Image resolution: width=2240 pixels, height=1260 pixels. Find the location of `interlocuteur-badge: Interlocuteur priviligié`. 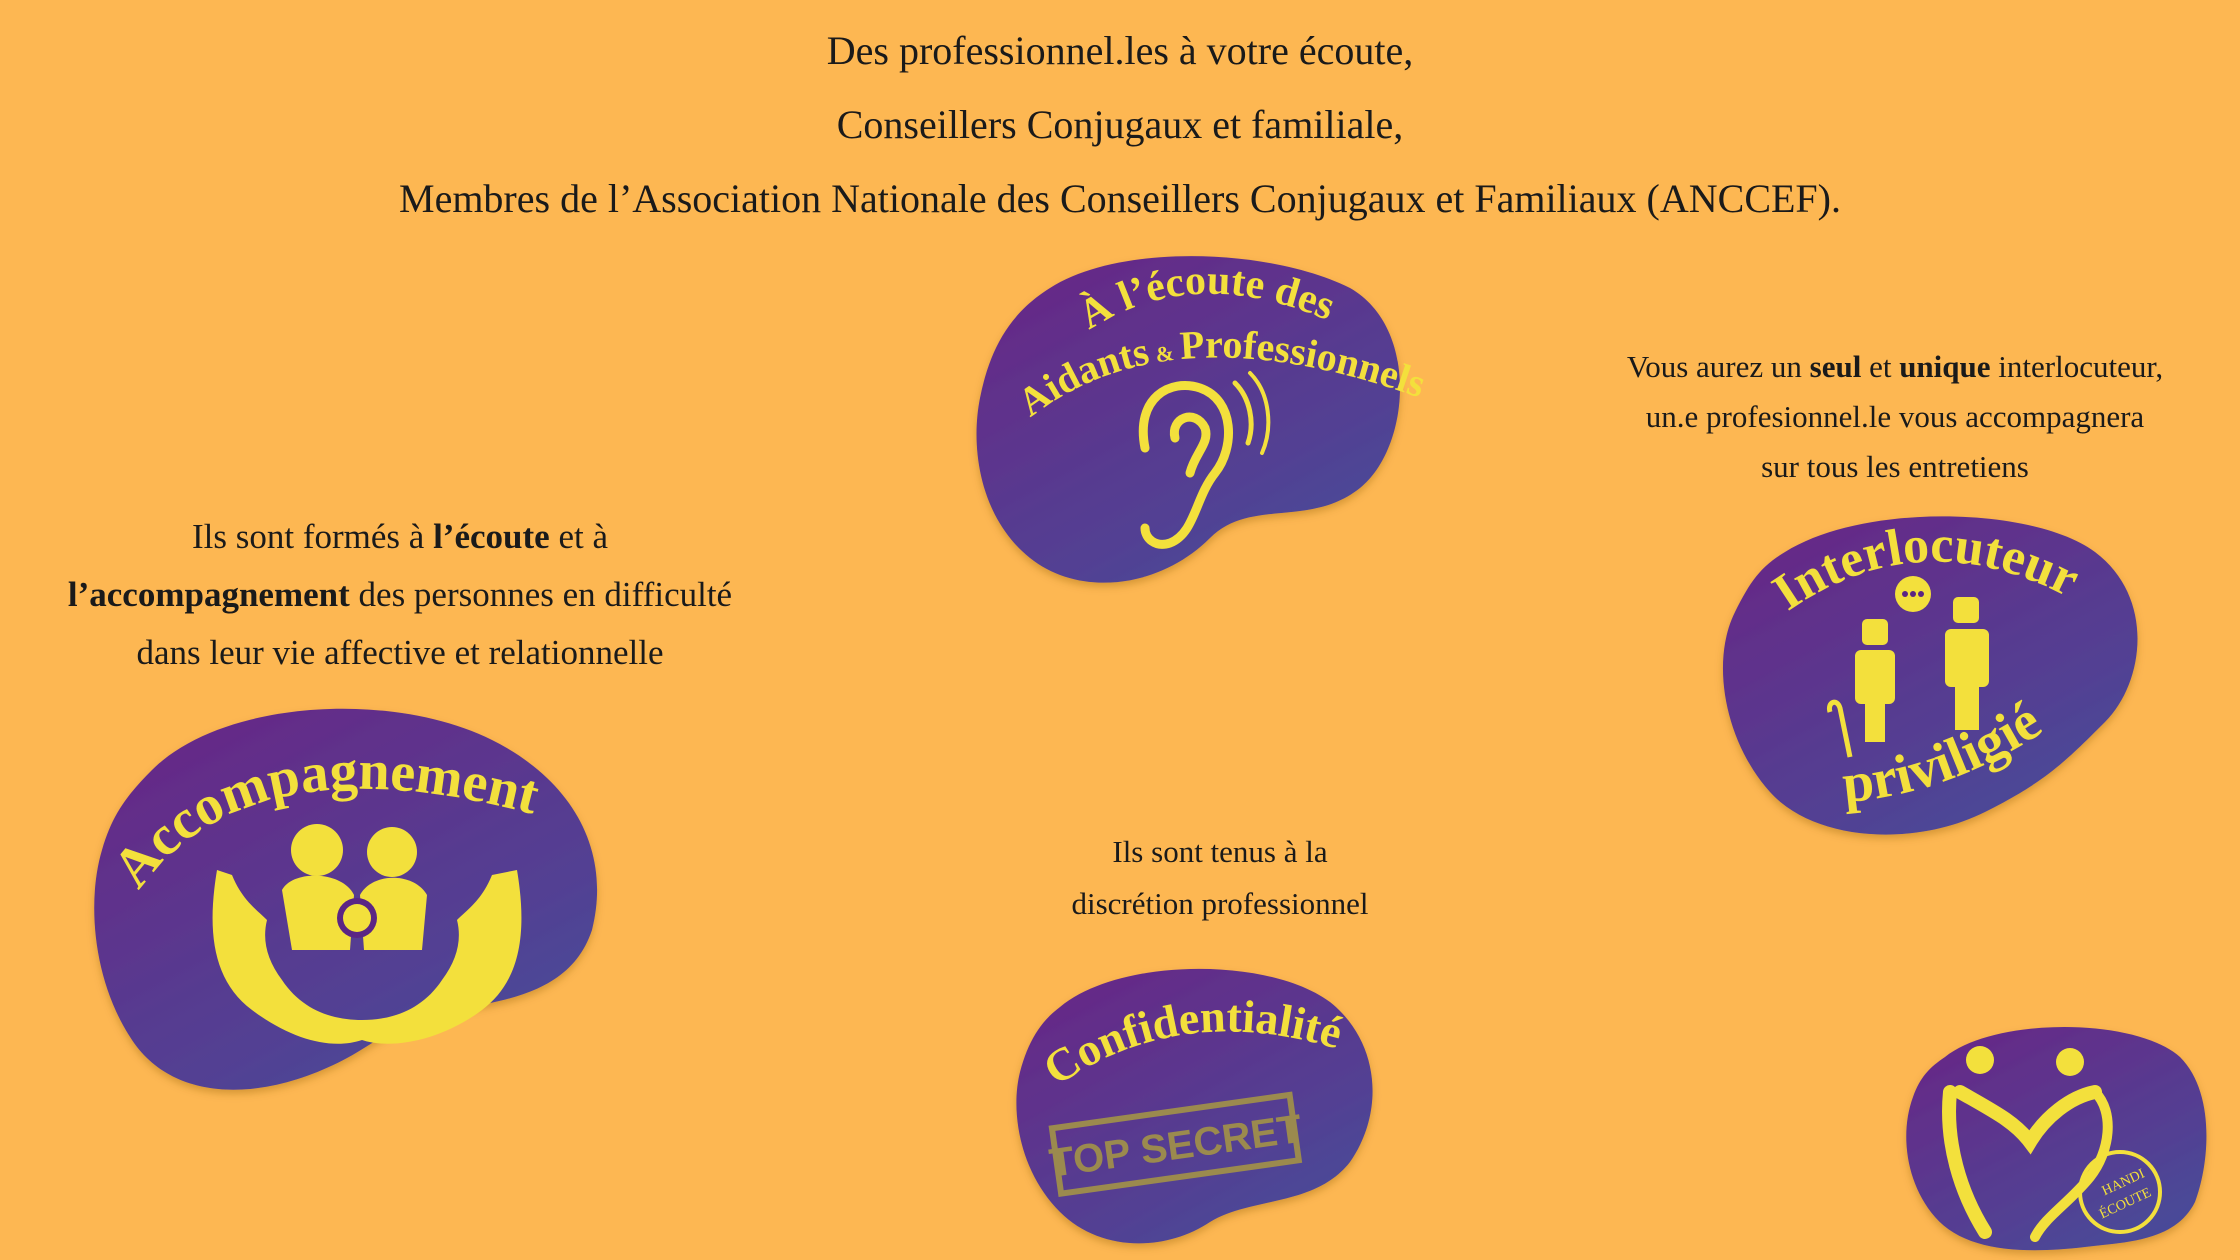

interlocuteur-badge: Interlocuteur priviligié is located at coordinates (1930, 679).